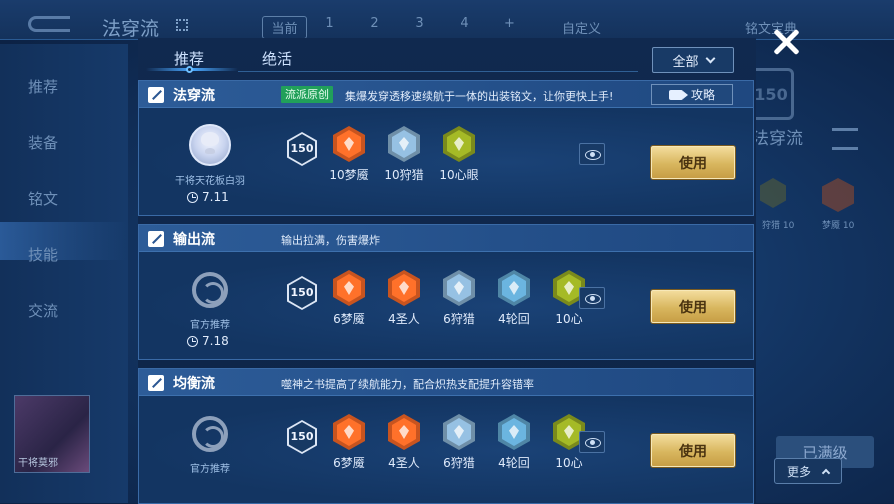 The height and width of the screenshot is (504, 894). I want to click on clock-icon, so click(192, 341).